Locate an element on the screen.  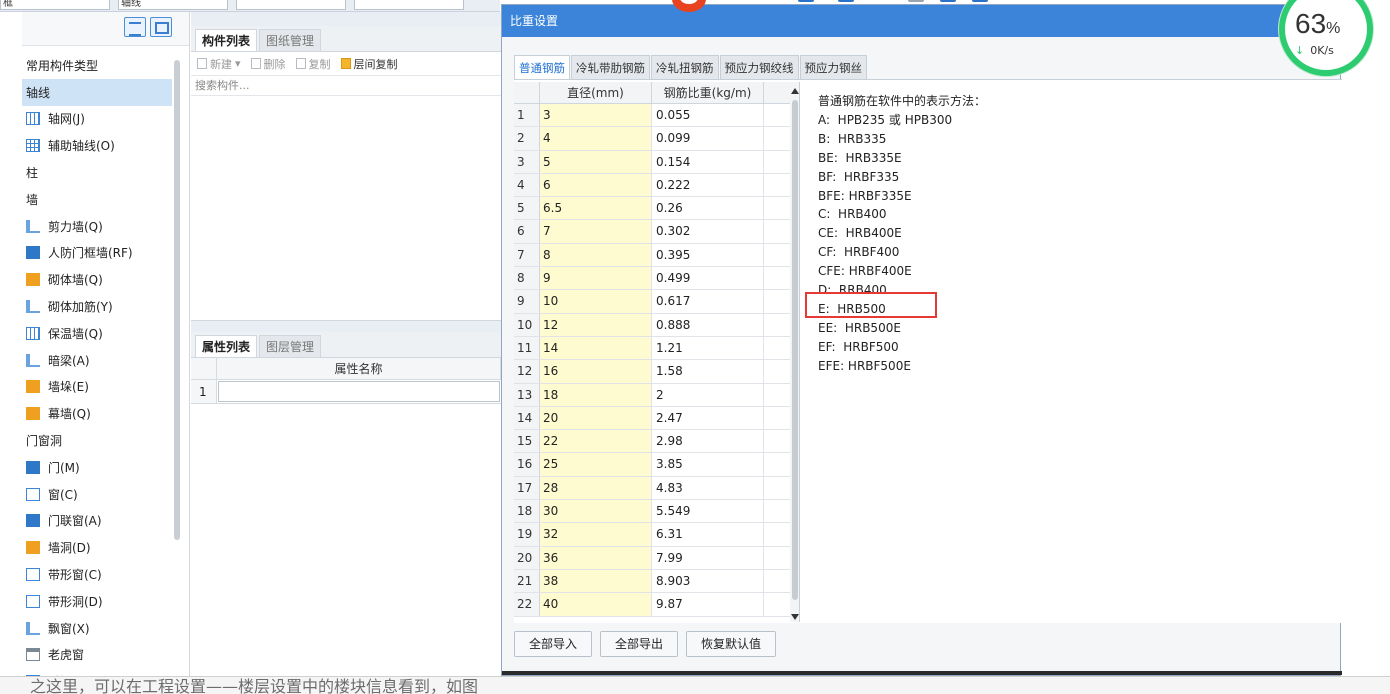
sidebar-item: 轴网(J) is located at coordinates (97, 119).